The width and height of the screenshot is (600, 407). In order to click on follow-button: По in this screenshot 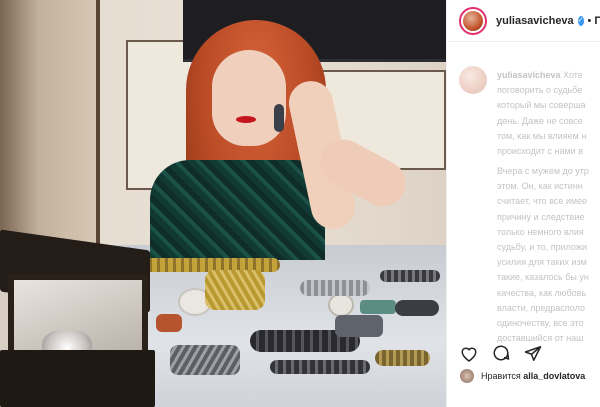, I will do `click(597, 21)`.